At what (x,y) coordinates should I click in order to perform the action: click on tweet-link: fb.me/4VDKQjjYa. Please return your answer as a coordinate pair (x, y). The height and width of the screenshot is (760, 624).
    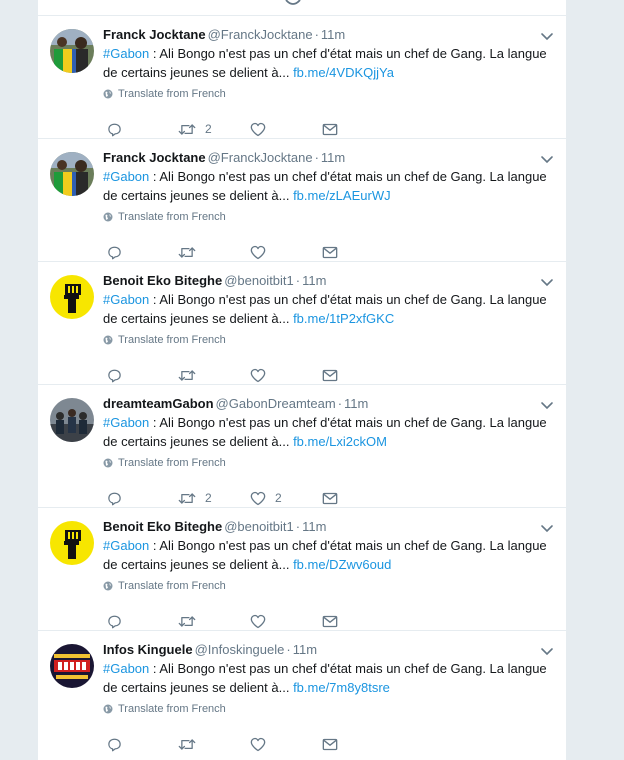
    Looking at the image, I should click on (343, 72).